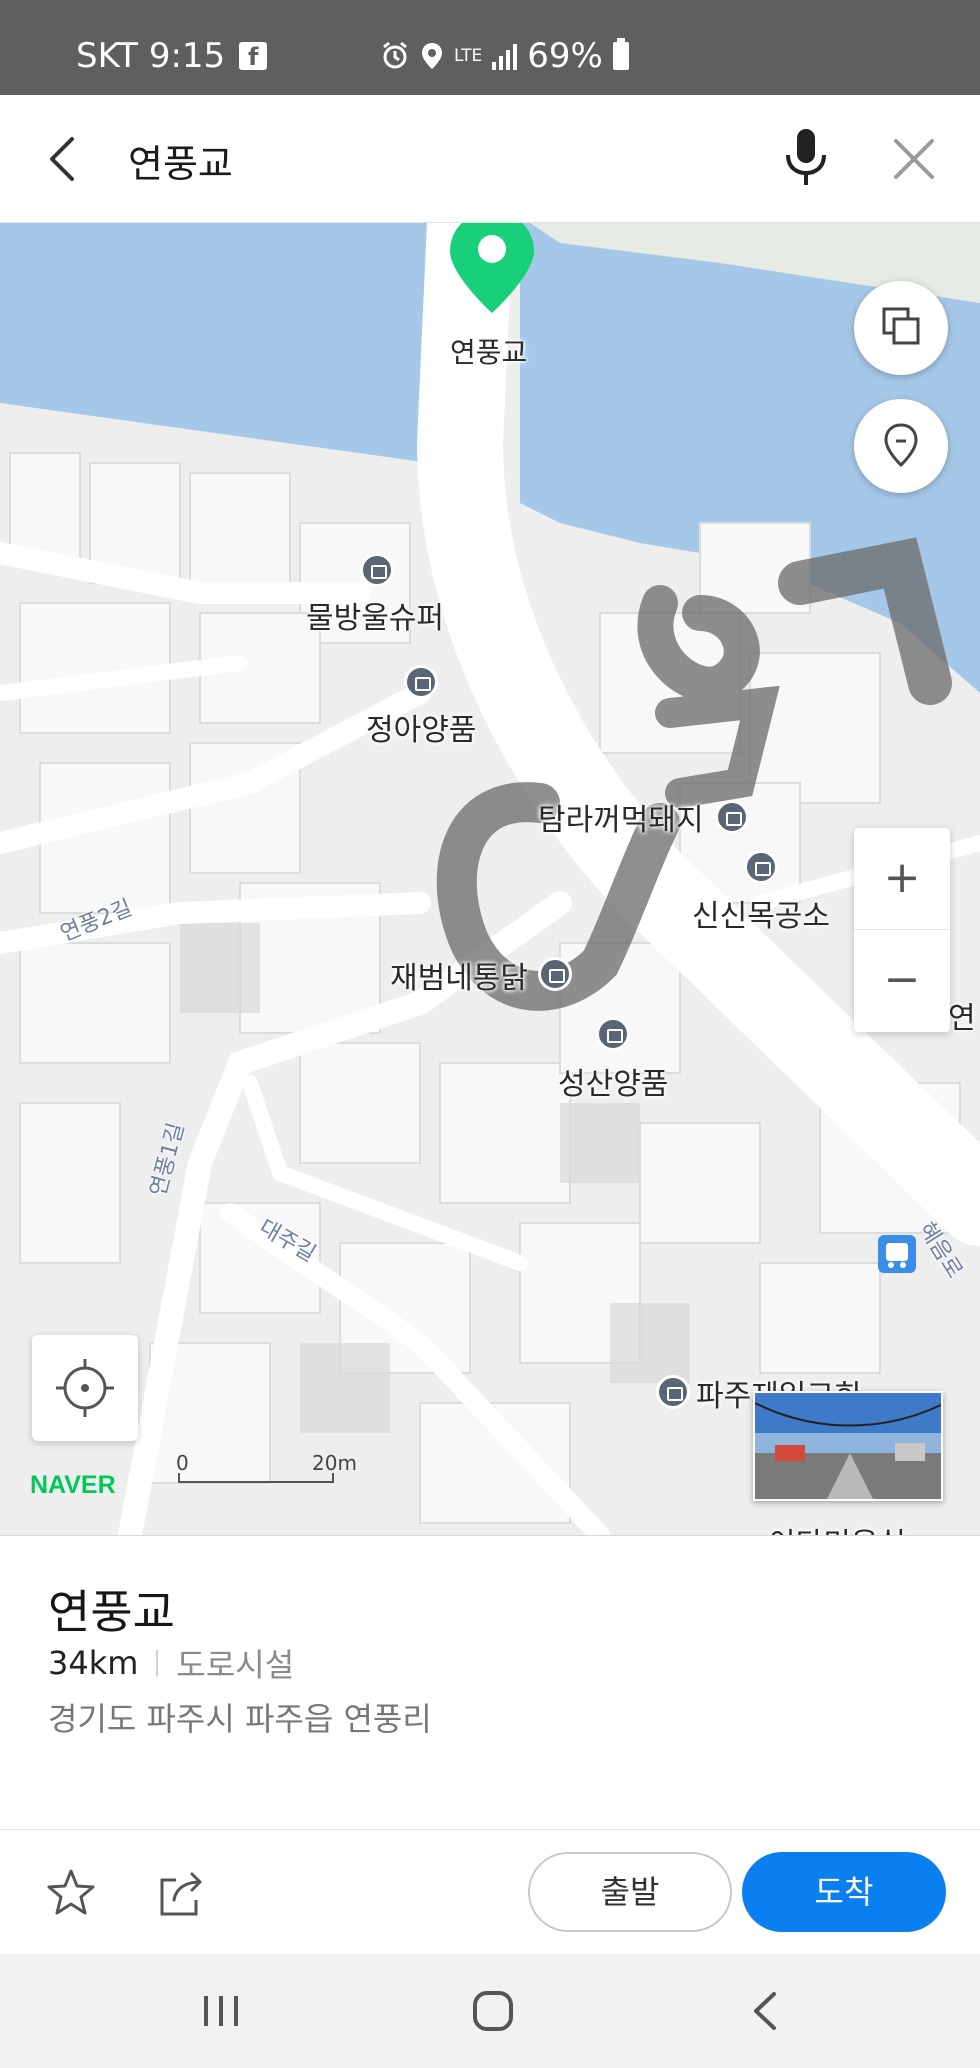  I want to click on status-right: LTE 69%, so click(504, 56).